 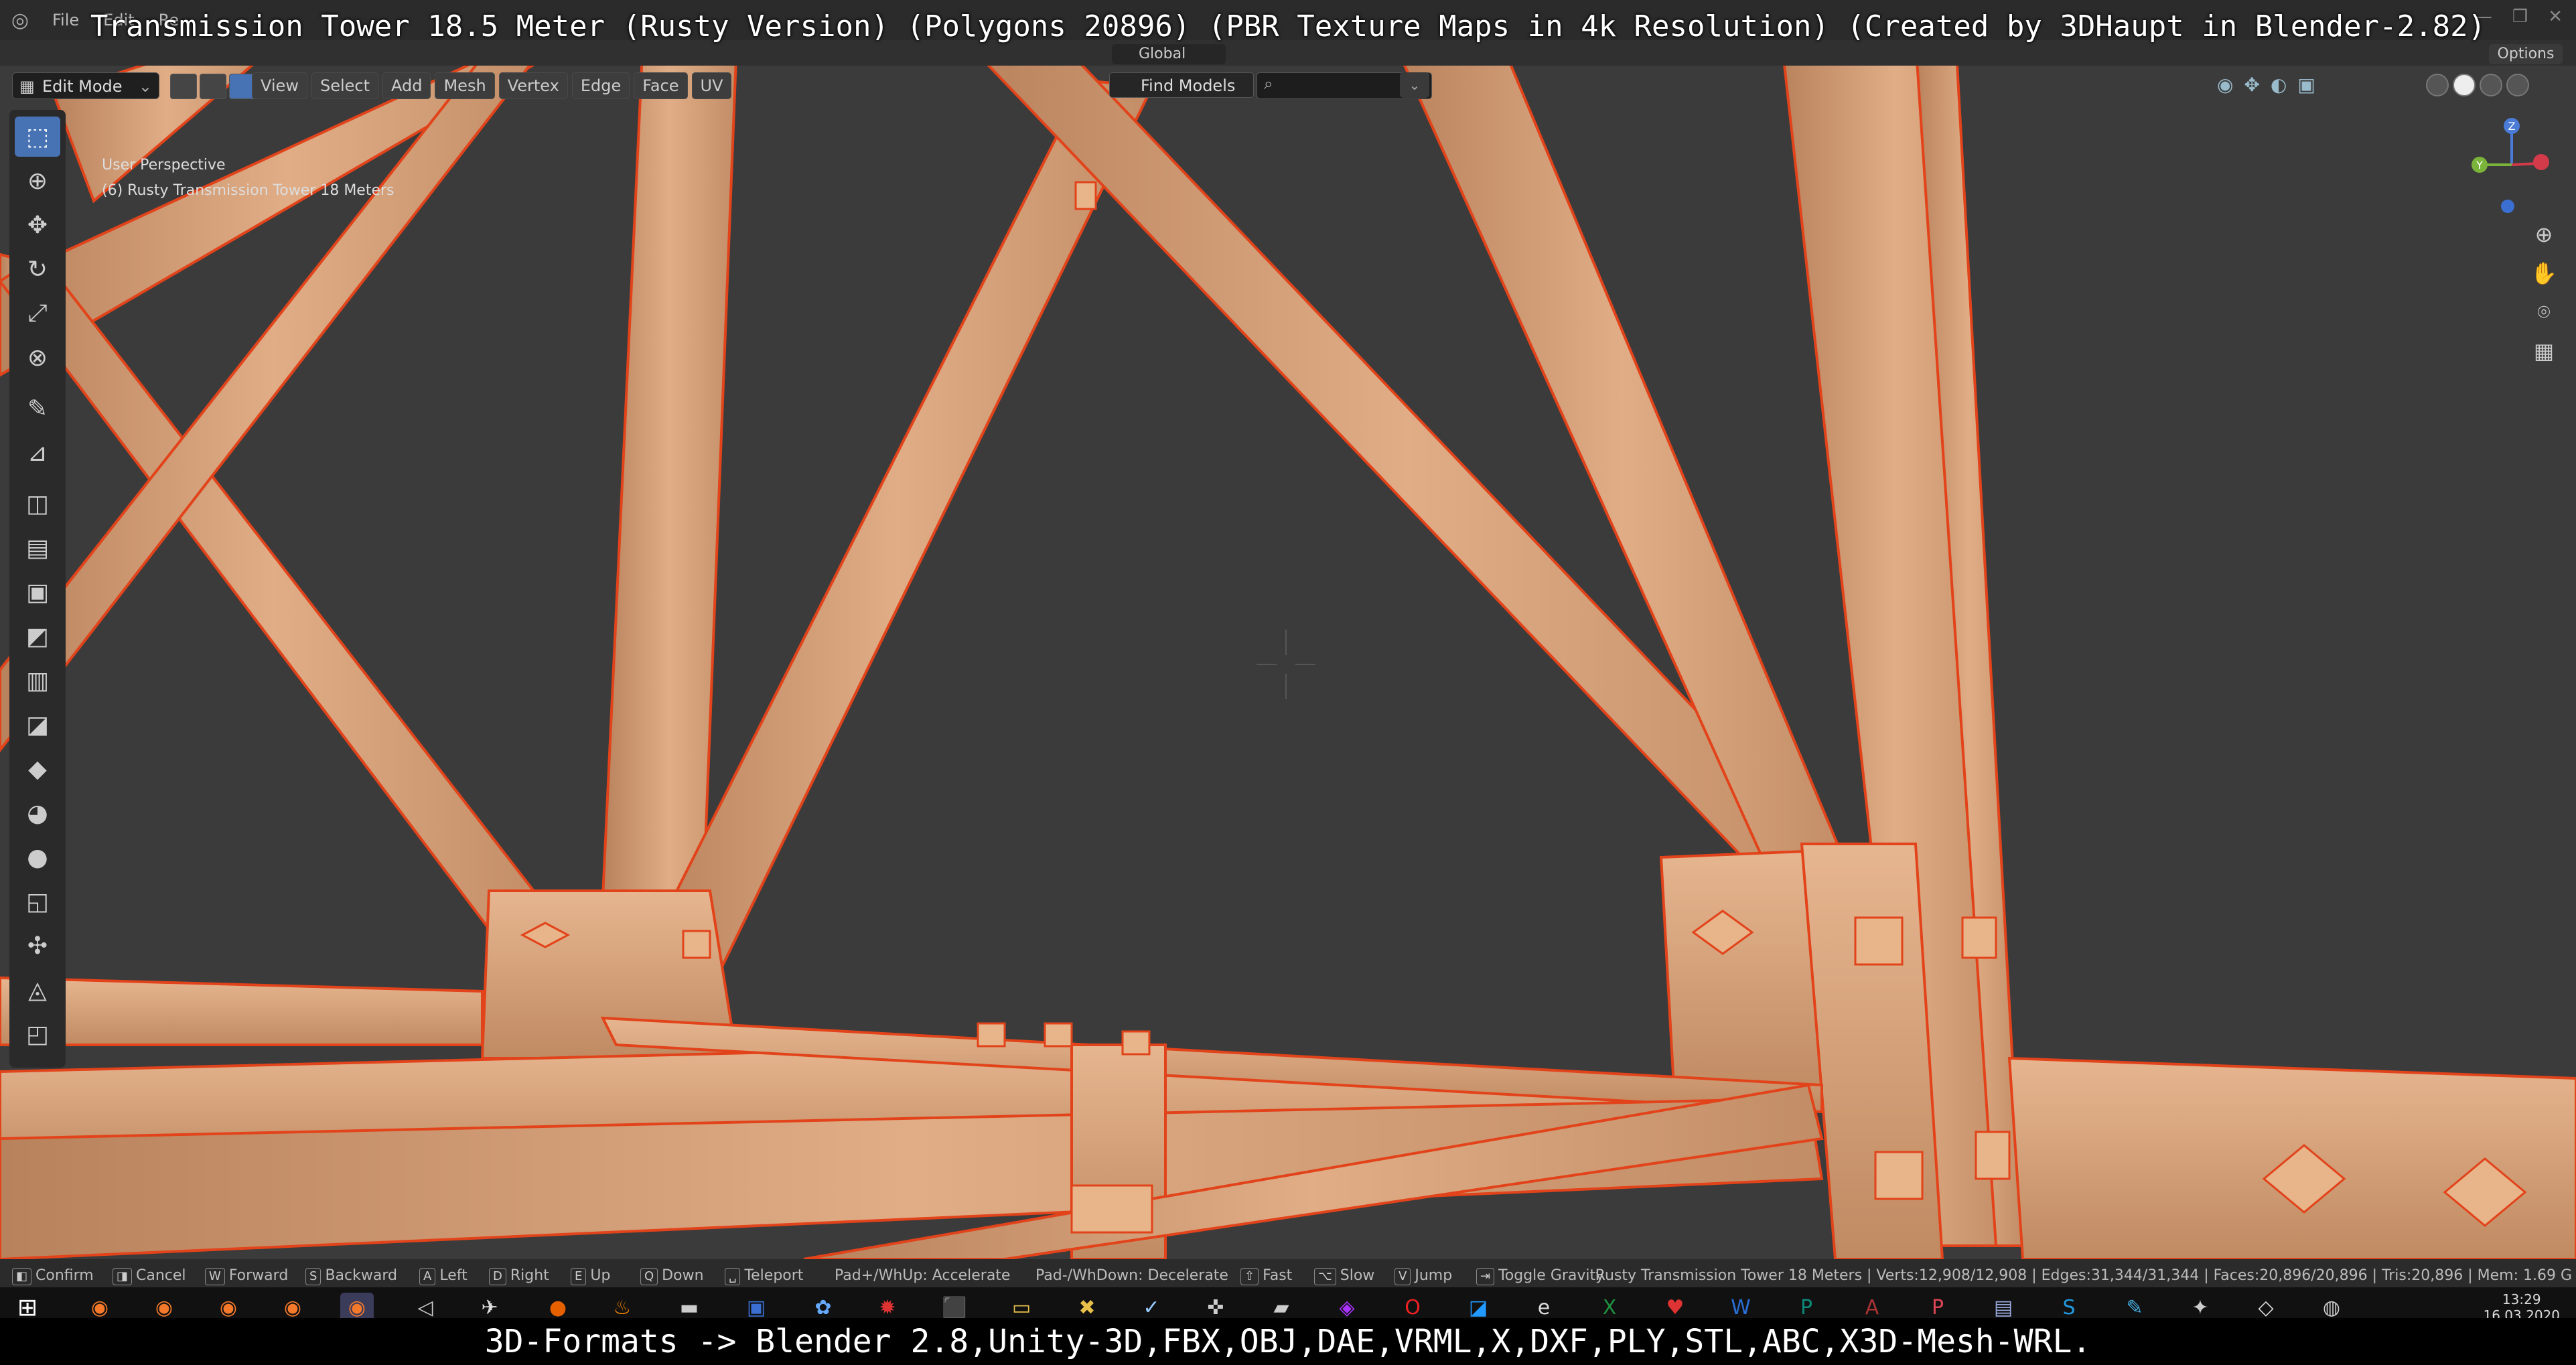 What do you see at coordinates (37, 725) in the screenshot?
I see `knife-icon: ◪` at bounding box center [37, 725].